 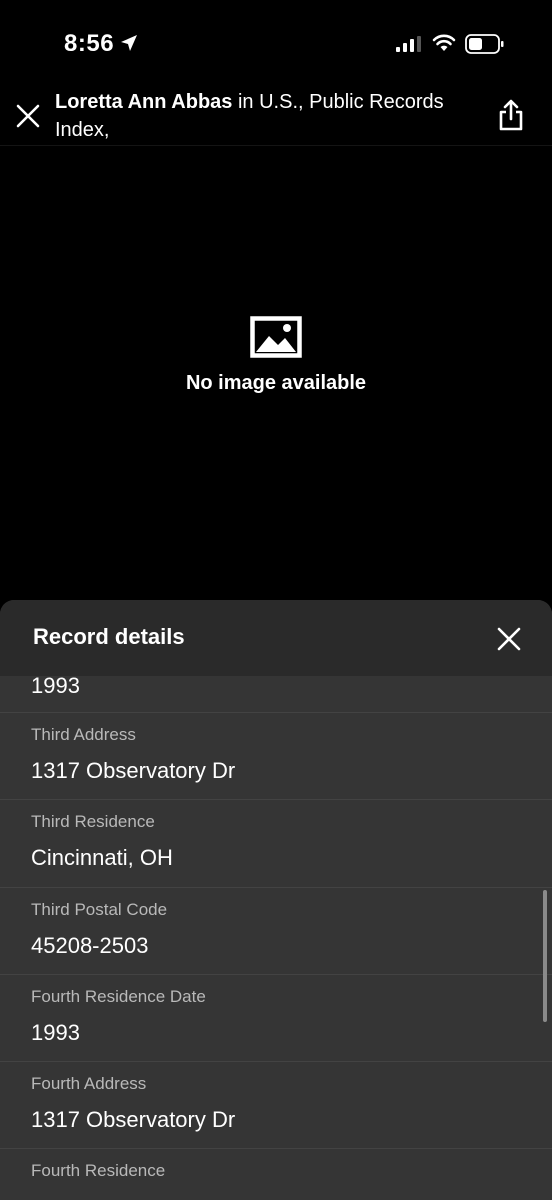 What do you see at coordinates (276, 1017) in the screenshot?
I see `field-fourth-residence-date: Fourth Residence Date 1993` at bounding box center [276, 1017].